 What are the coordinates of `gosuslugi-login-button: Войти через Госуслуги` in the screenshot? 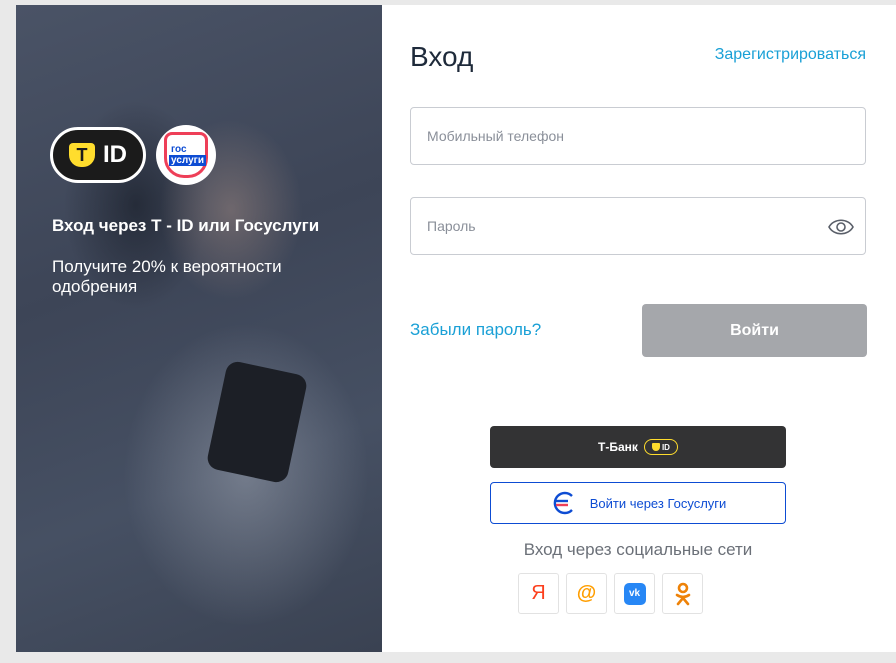 It's located at (638, 503).